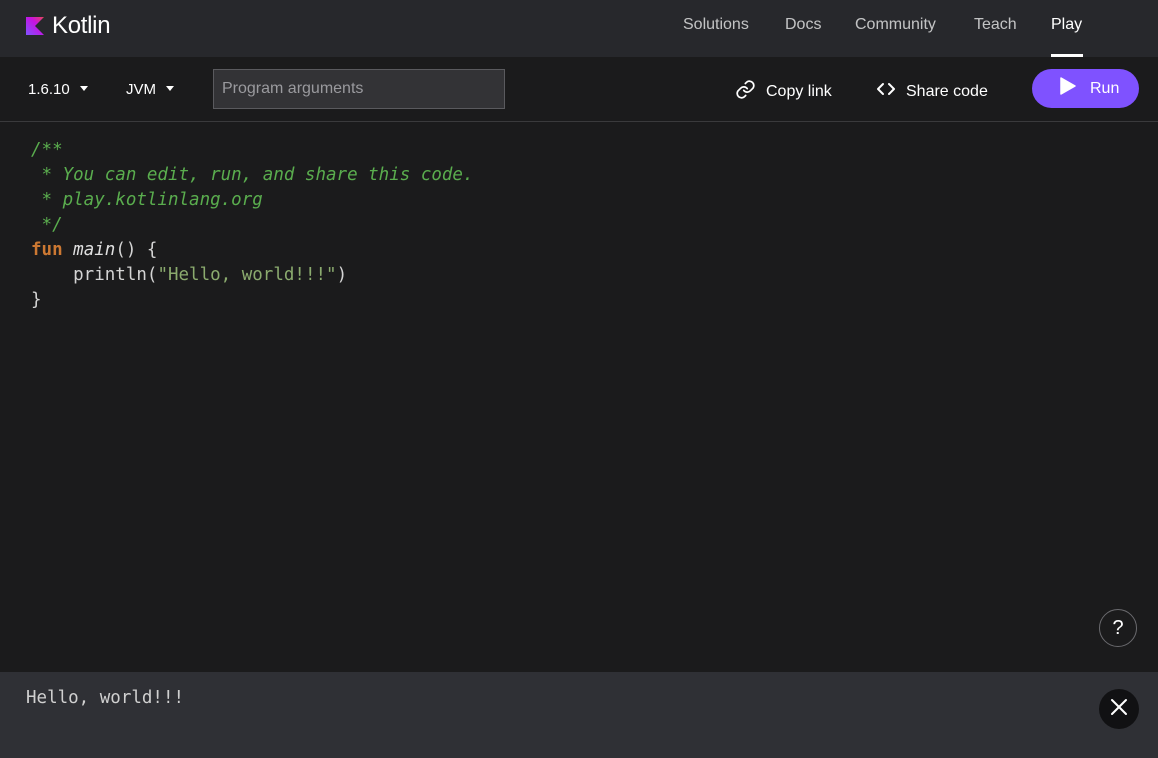 This screenshot has height=758, width=1158. What do you see at coordinates (359, 89) in the screenshot?
I see `program-arguments-input` at bounding box center [359, 89].